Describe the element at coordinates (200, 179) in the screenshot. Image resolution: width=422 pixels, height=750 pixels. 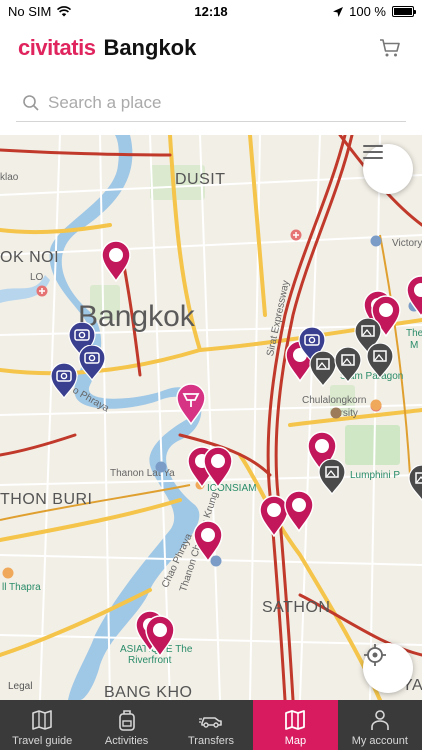
I see `map-label-dusit: DUSIT` at that location.